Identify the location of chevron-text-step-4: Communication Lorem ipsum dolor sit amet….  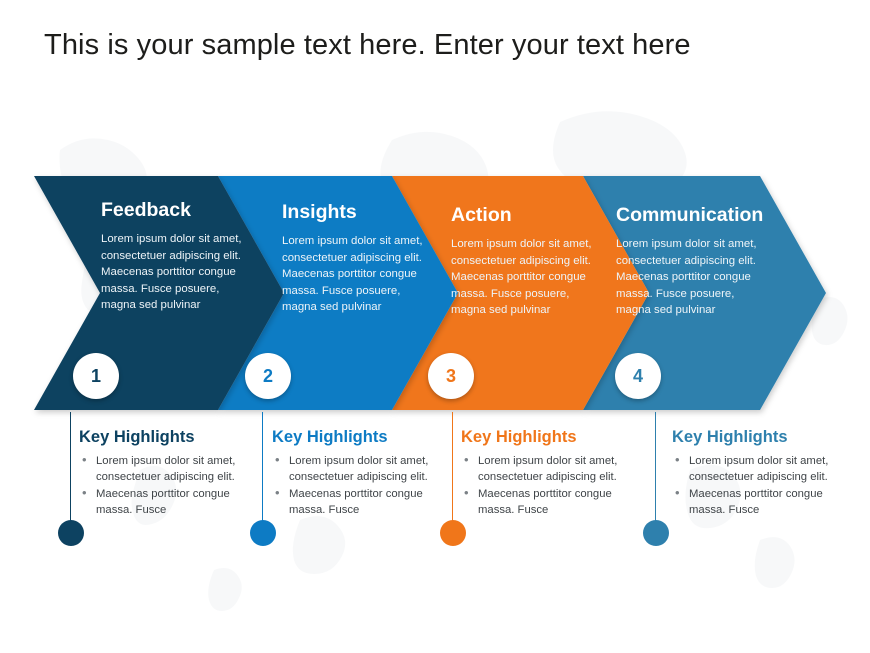
(691, 261).